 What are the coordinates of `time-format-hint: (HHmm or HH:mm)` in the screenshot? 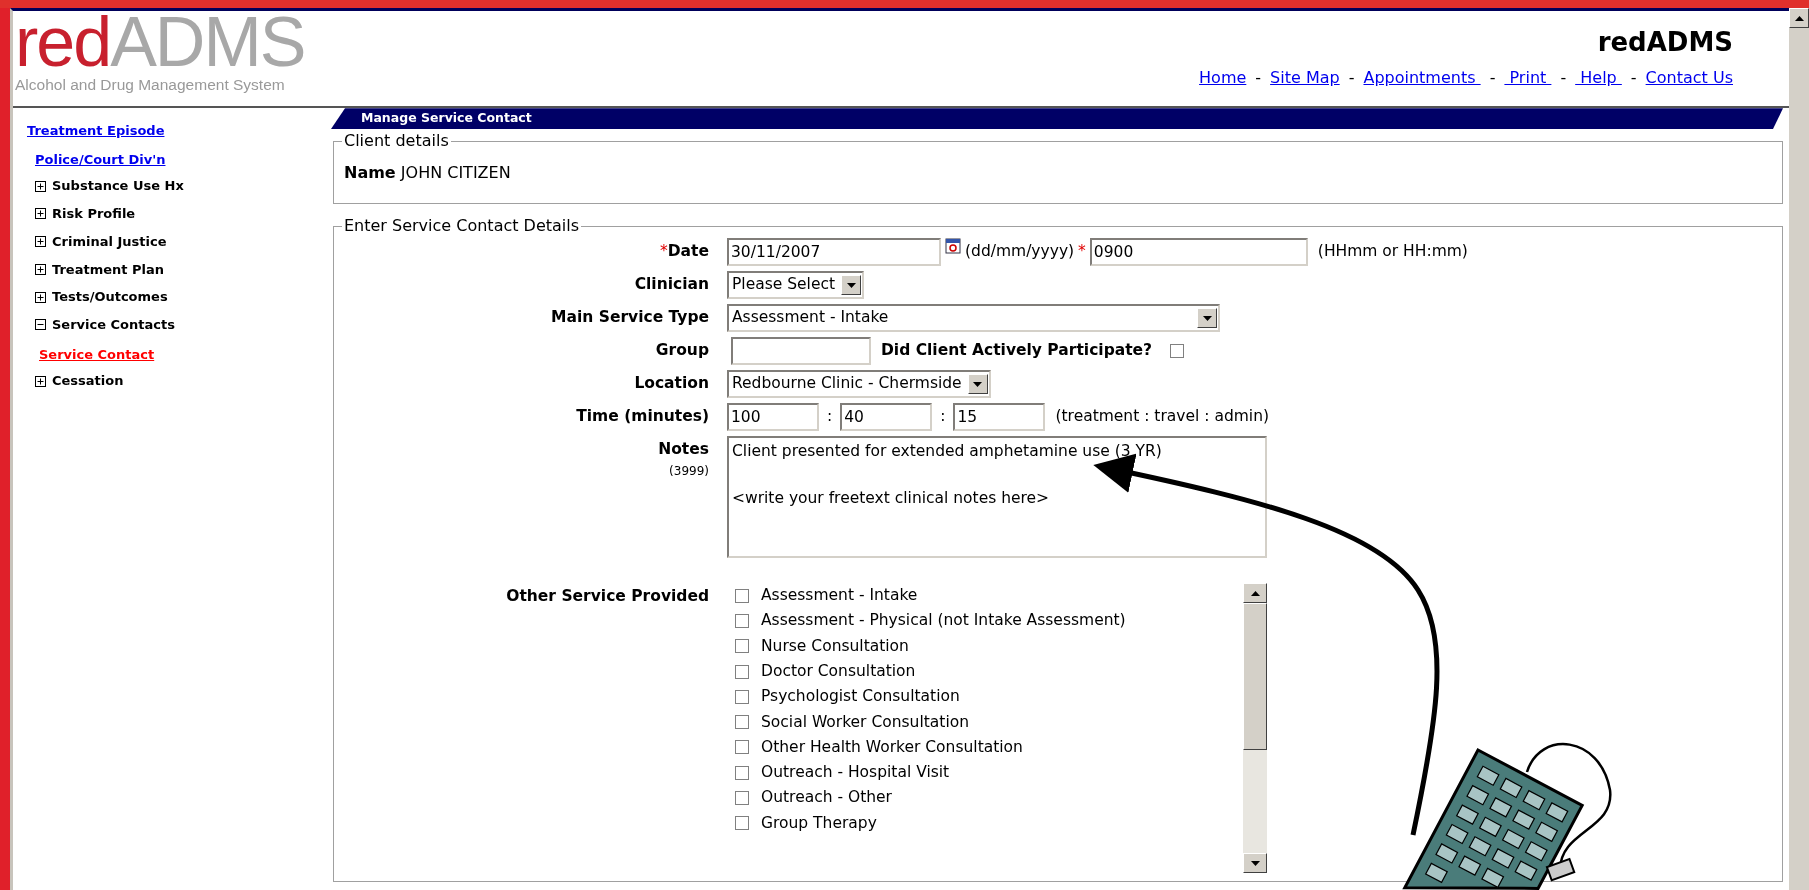 It's located at (1392, 252).